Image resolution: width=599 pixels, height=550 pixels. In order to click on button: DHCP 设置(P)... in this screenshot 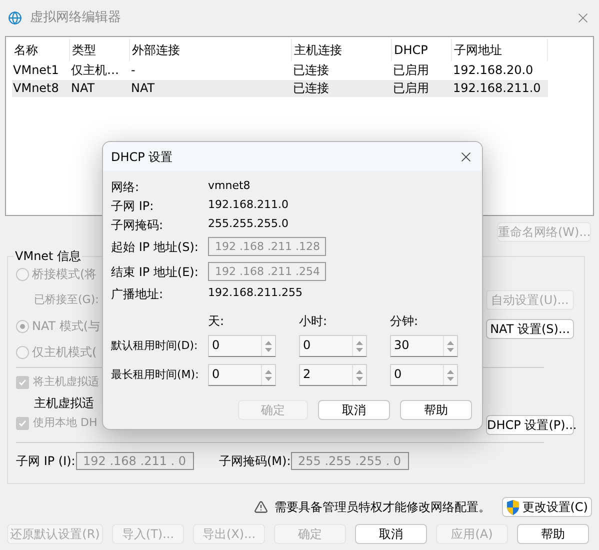, I will do `click(530, 425)`.